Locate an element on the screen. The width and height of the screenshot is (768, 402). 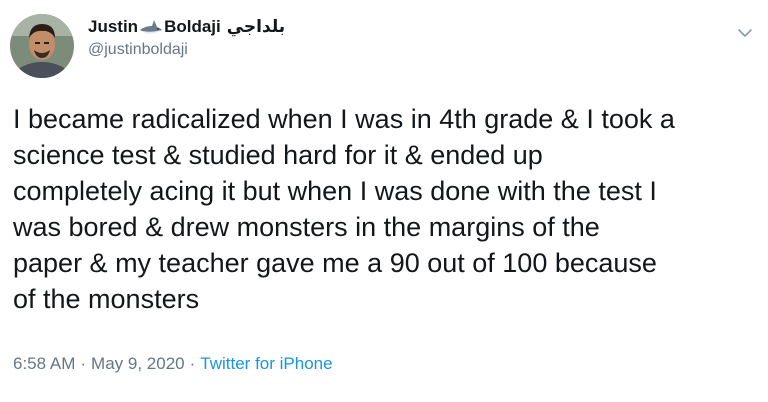
shark-icon is located at coordinates (151, 27).